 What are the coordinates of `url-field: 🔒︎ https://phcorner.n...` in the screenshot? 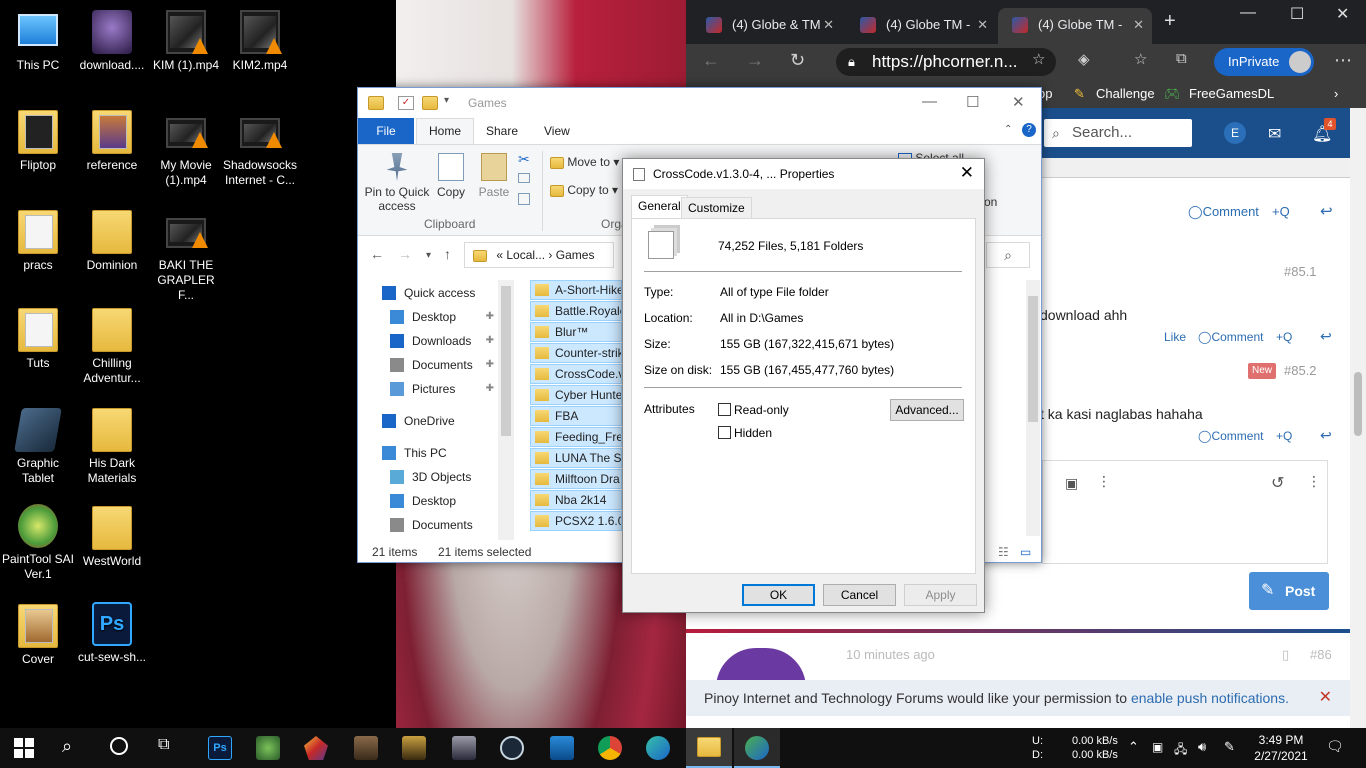 It's located at (946, 62).